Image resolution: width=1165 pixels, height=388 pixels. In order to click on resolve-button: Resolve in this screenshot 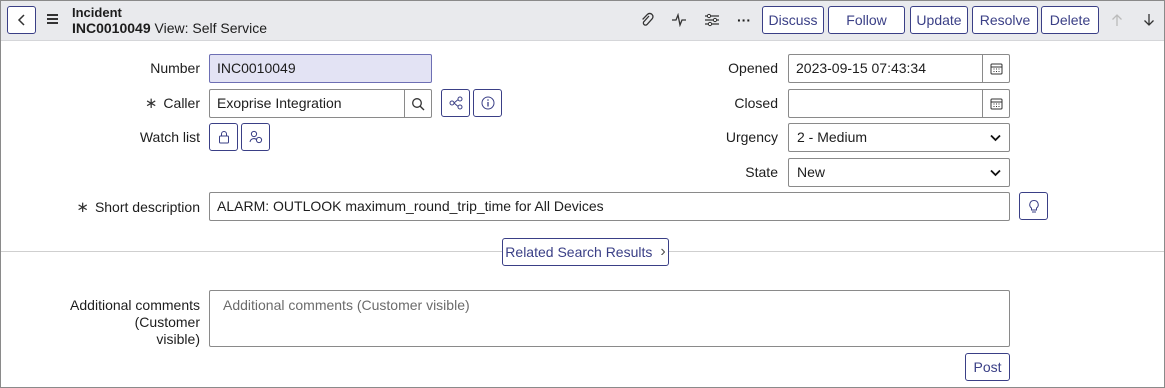, I will do `click(1005, 20)`.